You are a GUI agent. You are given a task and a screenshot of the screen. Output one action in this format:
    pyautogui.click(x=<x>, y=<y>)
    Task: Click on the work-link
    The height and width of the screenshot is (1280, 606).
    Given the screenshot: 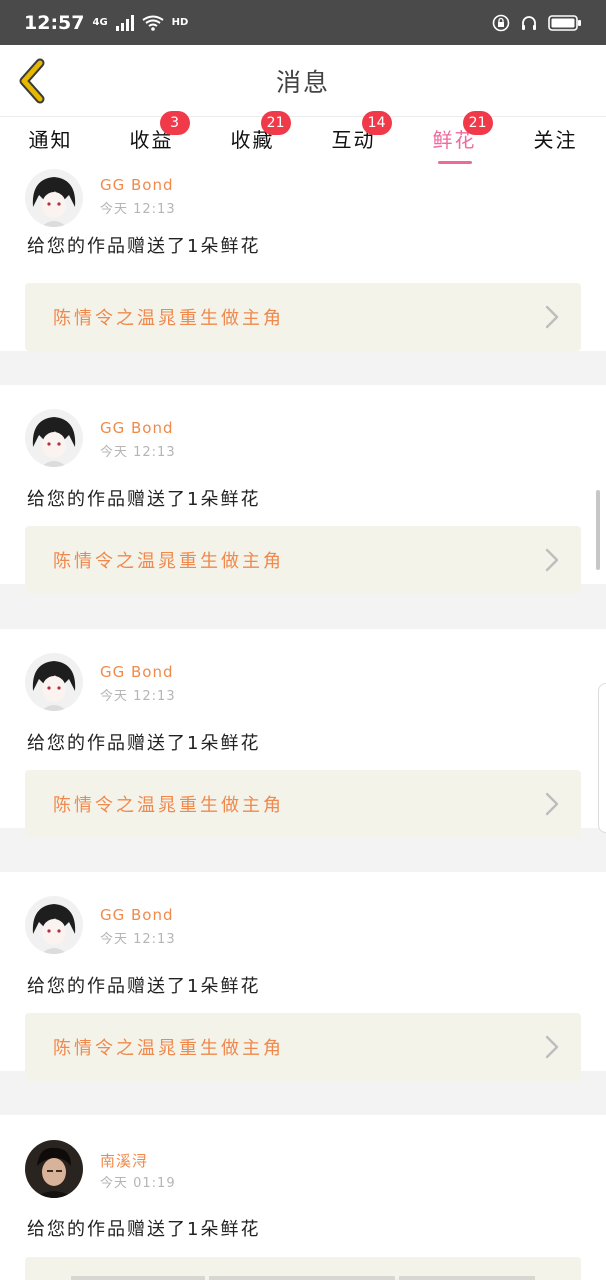 What is the action you would take?
    pyautogui.click(x=303, y=1268)
    